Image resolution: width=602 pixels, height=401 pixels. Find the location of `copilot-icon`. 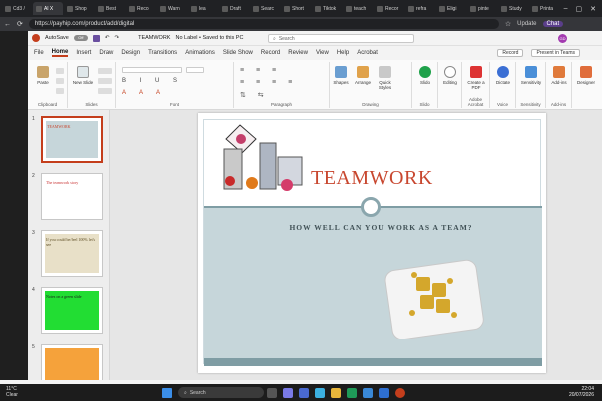

copilot-icon is located at coordinates (288, 392).